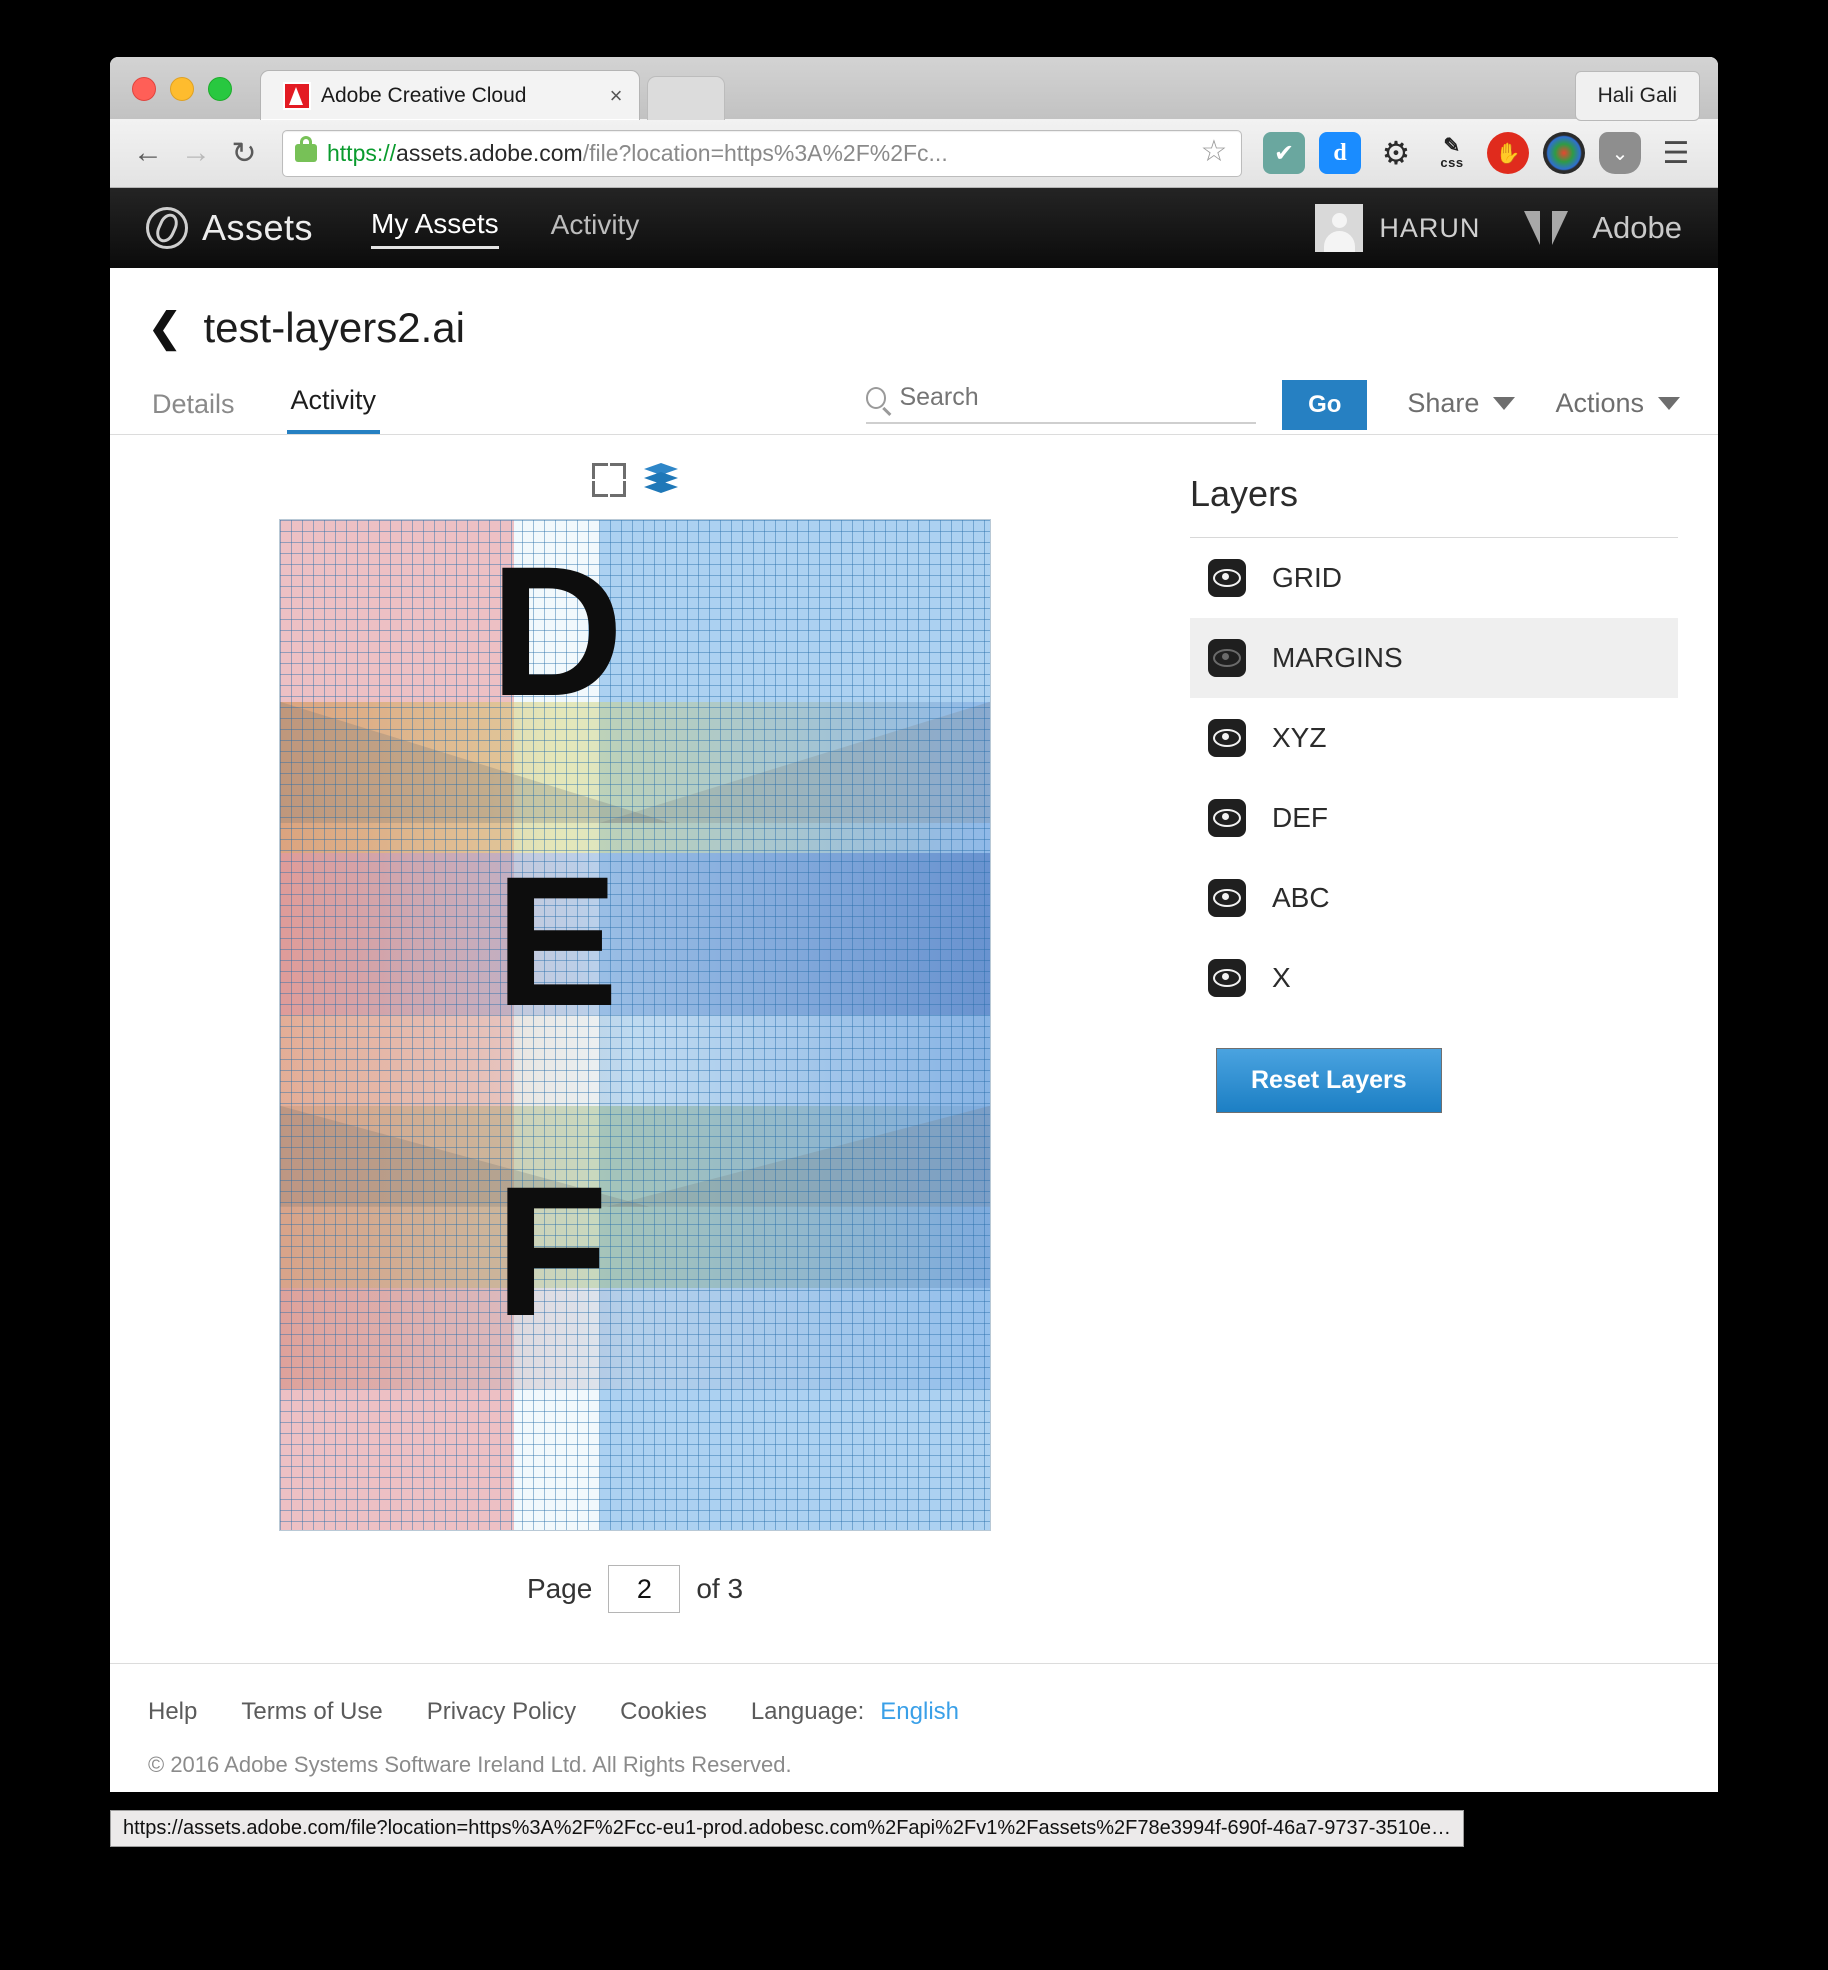 This screenshot has width=1828, height=1970. I want to click on nav-activity: Activity, so click(595, 228).